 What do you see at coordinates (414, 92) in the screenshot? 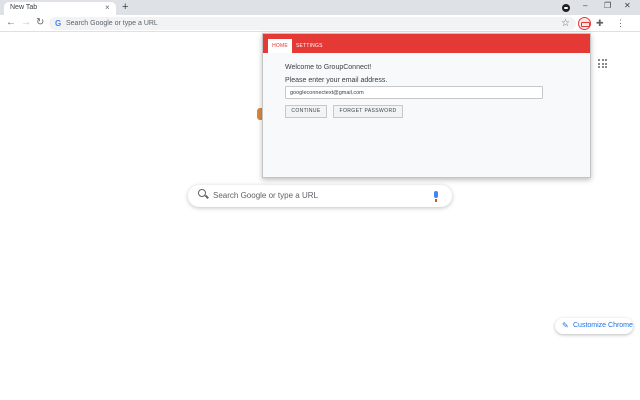
I see `email-field` at bounding box center [414, 92].